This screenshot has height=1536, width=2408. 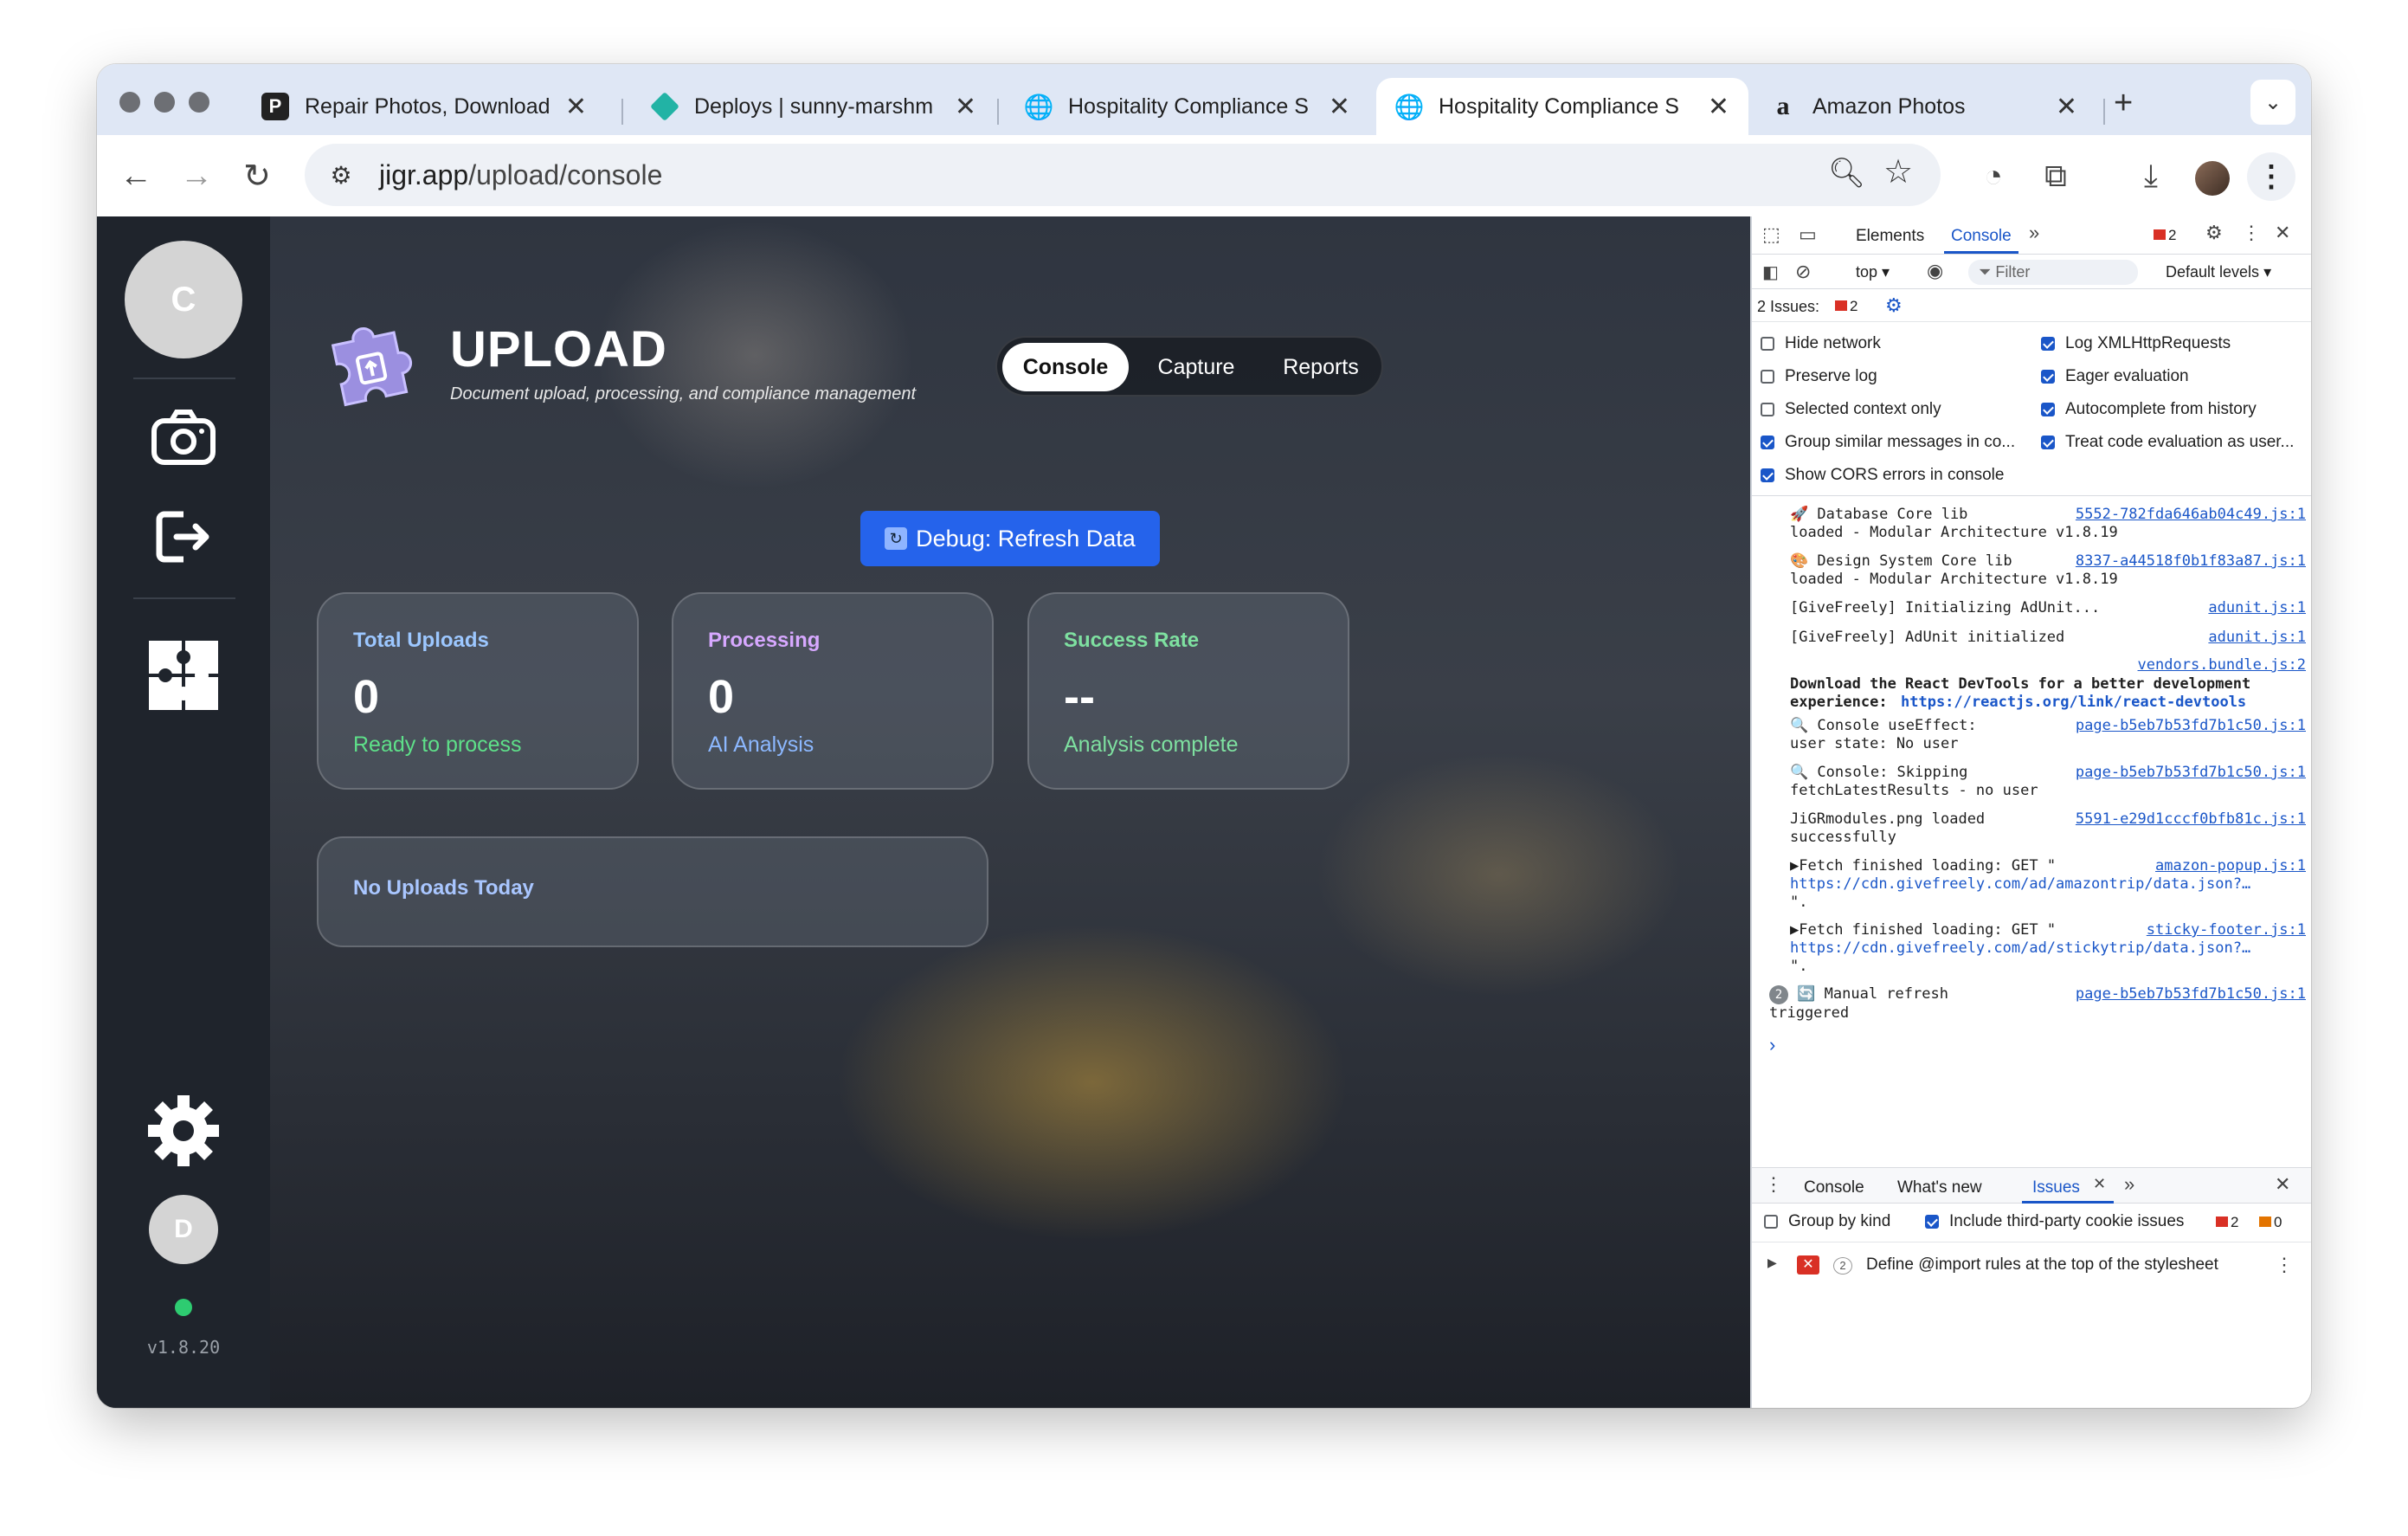 What do you see at coordinates (2226, 930) in the screenshot?
I see `log-source-link: sticky-footer.js:1` at bounding box center [2226, 930].